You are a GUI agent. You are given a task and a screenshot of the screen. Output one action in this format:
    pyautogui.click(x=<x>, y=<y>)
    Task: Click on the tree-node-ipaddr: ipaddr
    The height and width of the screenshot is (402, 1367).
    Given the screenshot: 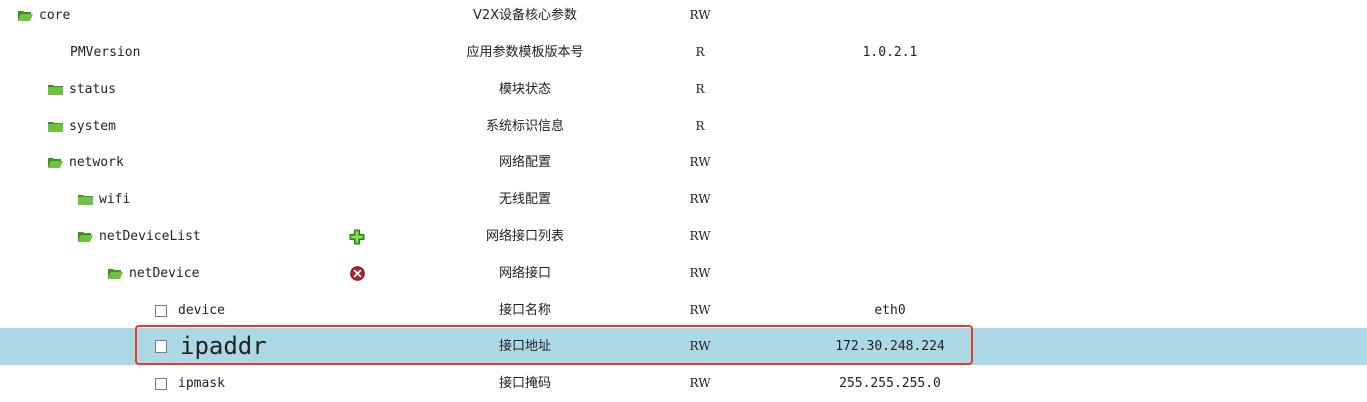 What is the action you would take?
    pyautogui.click(x=211, y=346)
    